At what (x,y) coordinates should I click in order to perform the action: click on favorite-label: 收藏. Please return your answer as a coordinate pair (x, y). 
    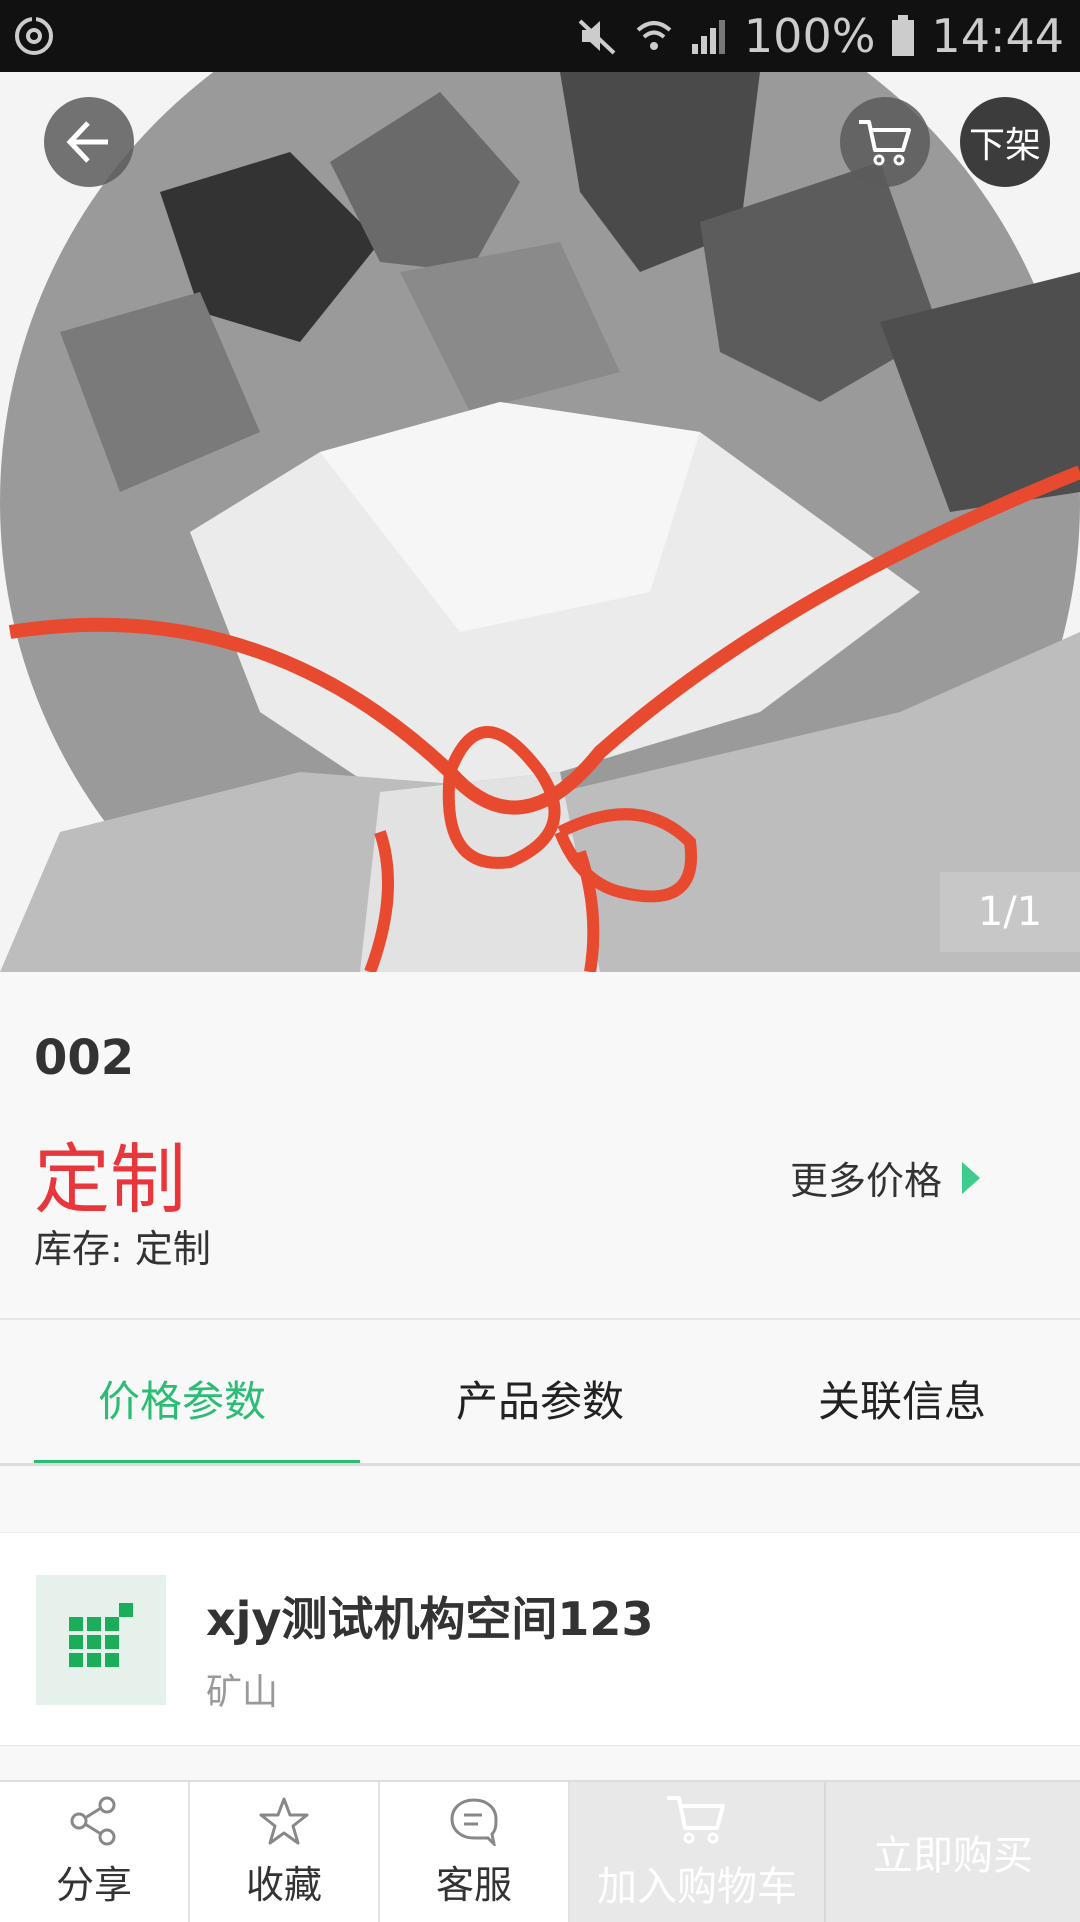
    Looking at the image, I should click on (283, 1884).